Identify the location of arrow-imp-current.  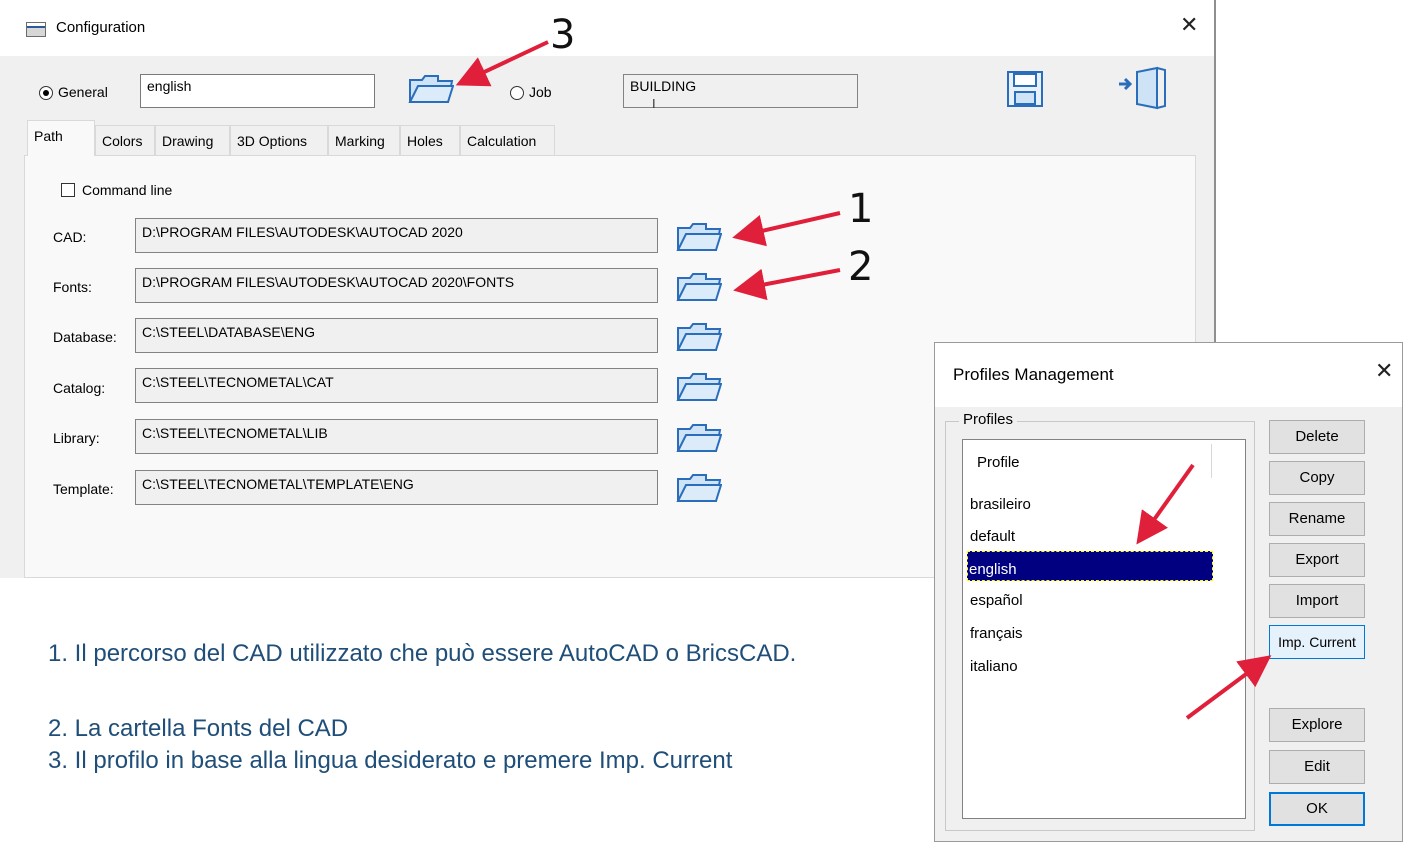
(1228, 687).